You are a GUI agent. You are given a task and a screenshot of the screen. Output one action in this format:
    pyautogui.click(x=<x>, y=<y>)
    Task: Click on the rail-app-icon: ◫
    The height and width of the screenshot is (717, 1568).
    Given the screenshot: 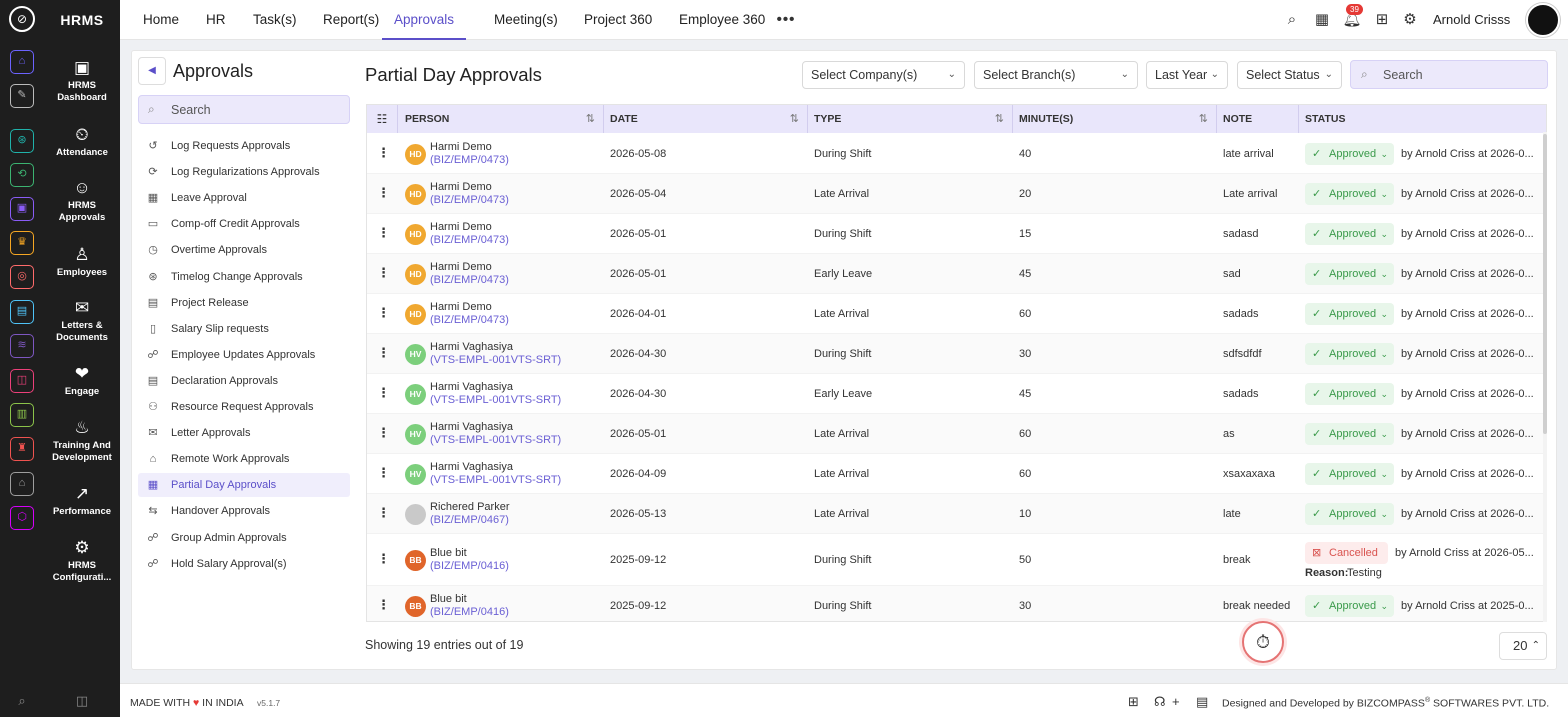 What is the action you would take?
    pyautogui.click(x=22, y=381)
    